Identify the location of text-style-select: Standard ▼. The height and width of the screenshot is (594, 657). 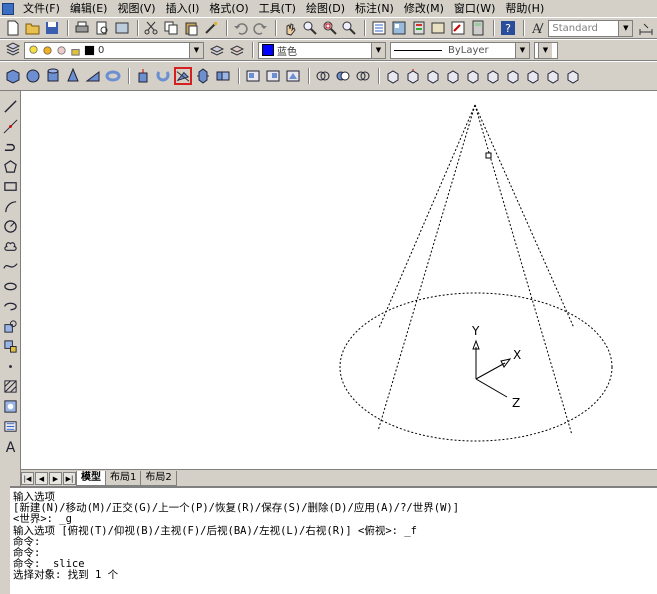
(591, 28).